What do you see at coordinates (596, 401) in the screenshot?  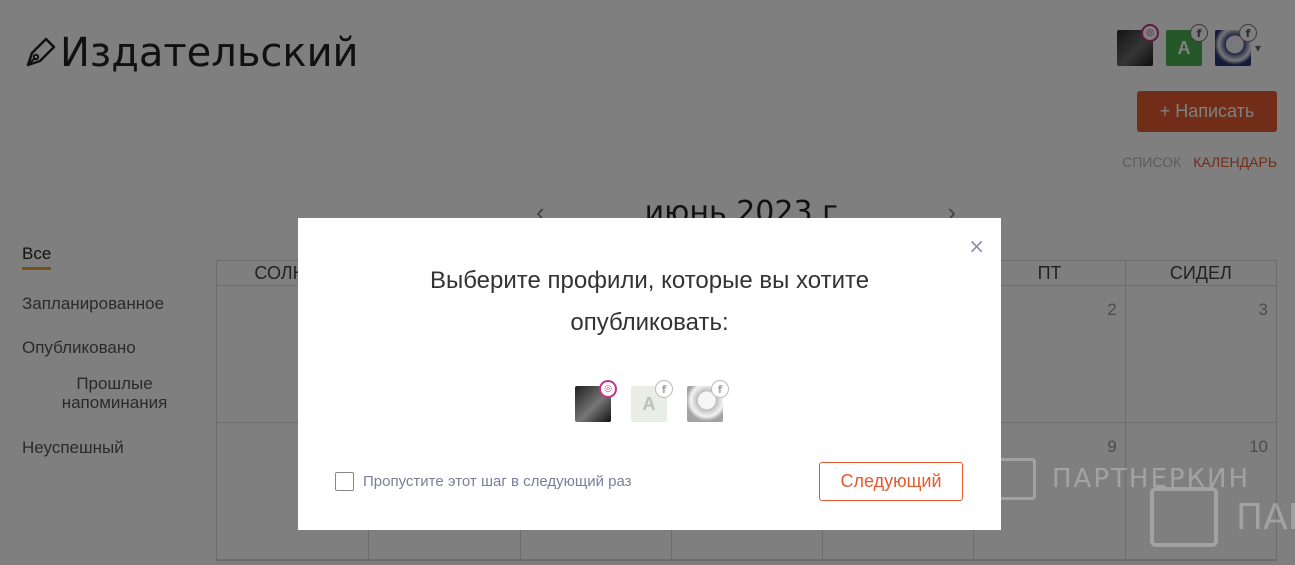 I see `profile-option-instagram: ◎` at bounding box center [596, 401].